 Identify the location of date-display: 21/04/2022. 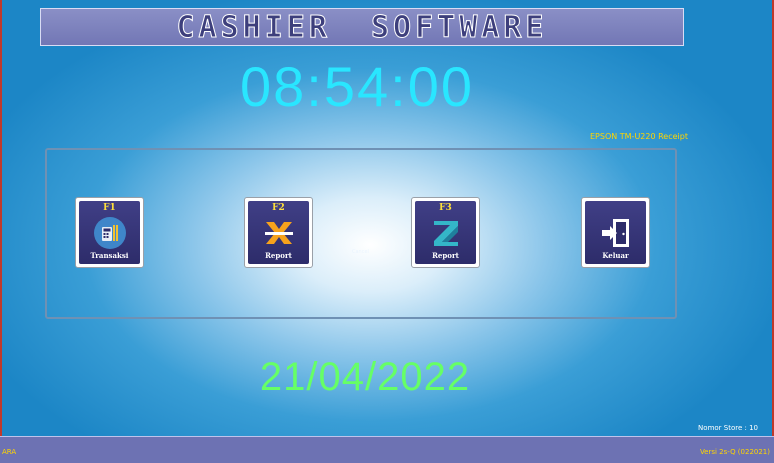
(365, 377).